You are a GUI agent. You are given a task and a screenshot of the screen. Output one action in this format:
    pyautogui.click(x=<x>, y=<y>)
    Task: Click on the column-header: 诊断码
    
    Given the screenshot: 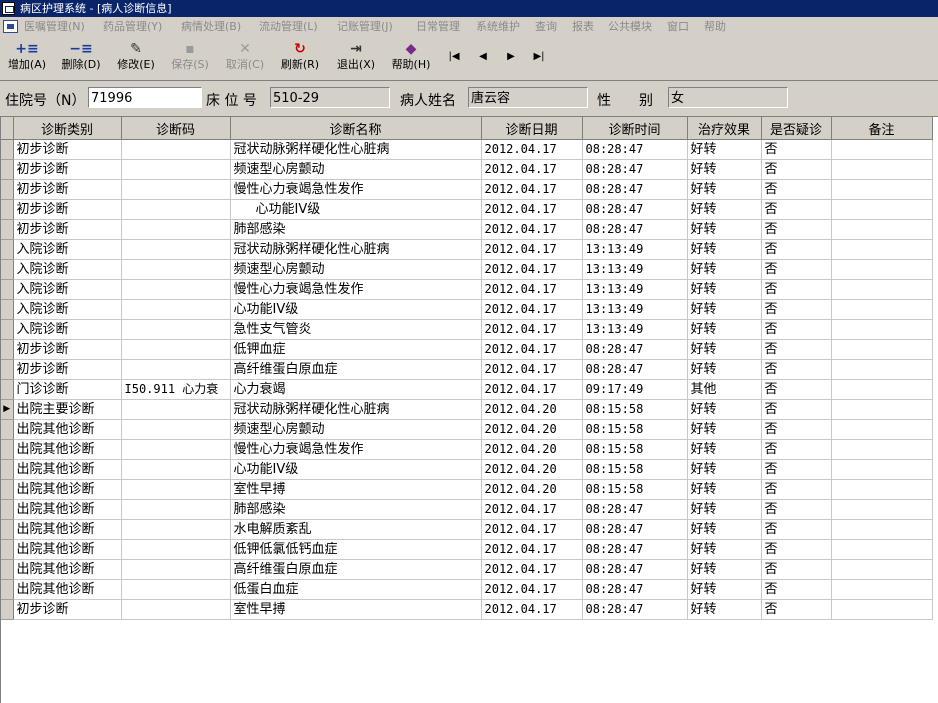 What is the action you would take?
    pyautogui.click(x=176, y=128)
    